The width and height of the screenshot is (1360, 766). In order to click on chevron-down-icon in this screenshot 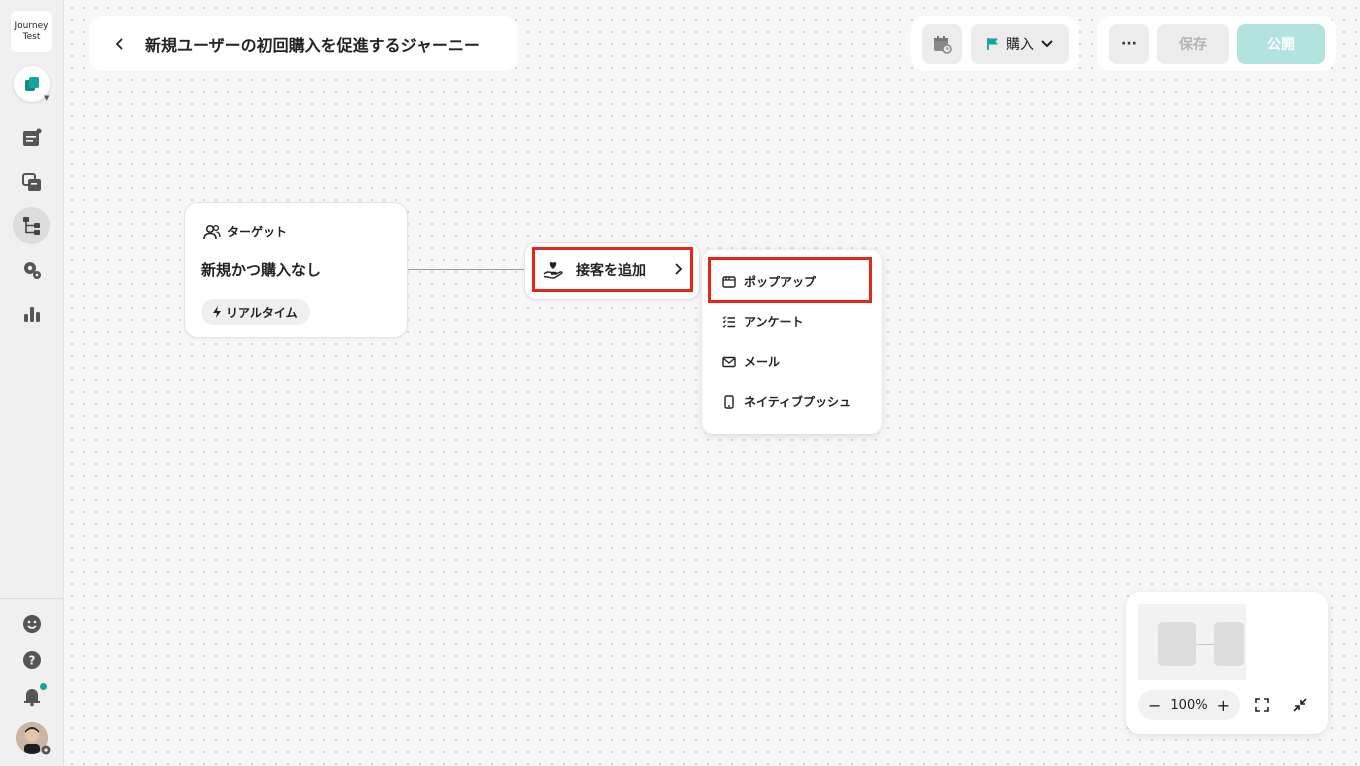, I will do `click(1047, 44)`.